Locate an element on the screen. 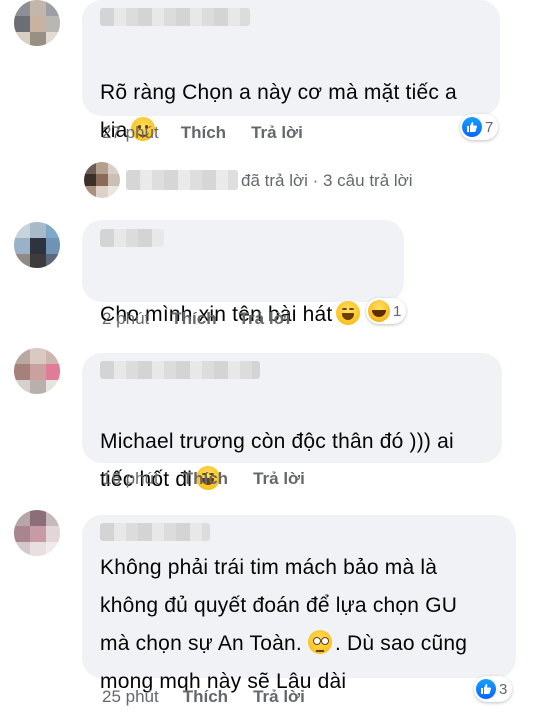 The height and width of the screenshot is (723, 539). comment-meta: 16 phút Thích Trả lời is located at coordinates (203, 479).